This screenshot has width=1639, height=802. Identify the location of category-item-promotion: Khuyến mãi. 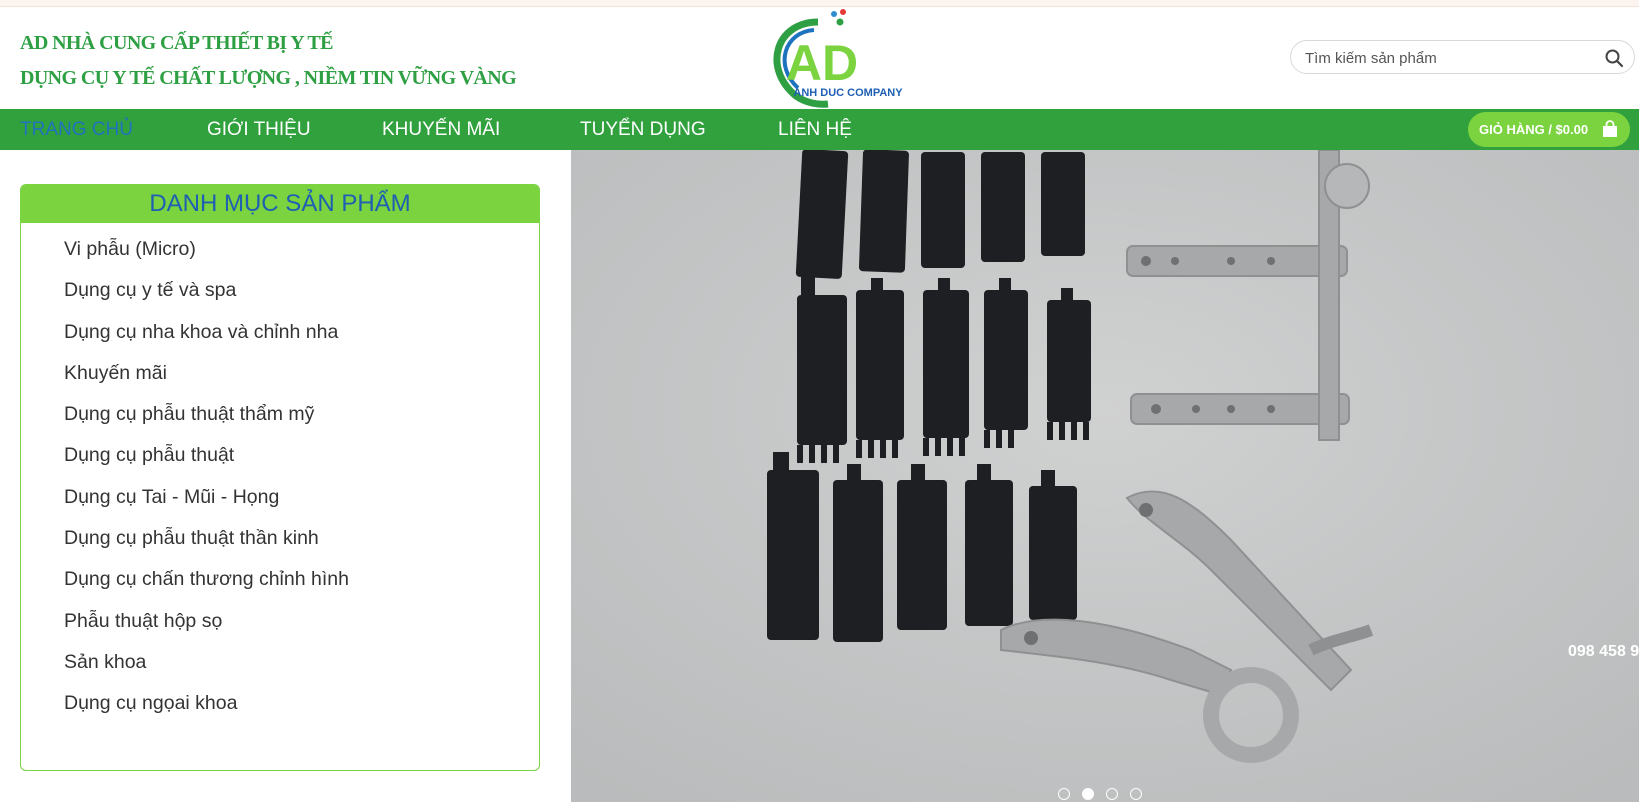
(280, 373).